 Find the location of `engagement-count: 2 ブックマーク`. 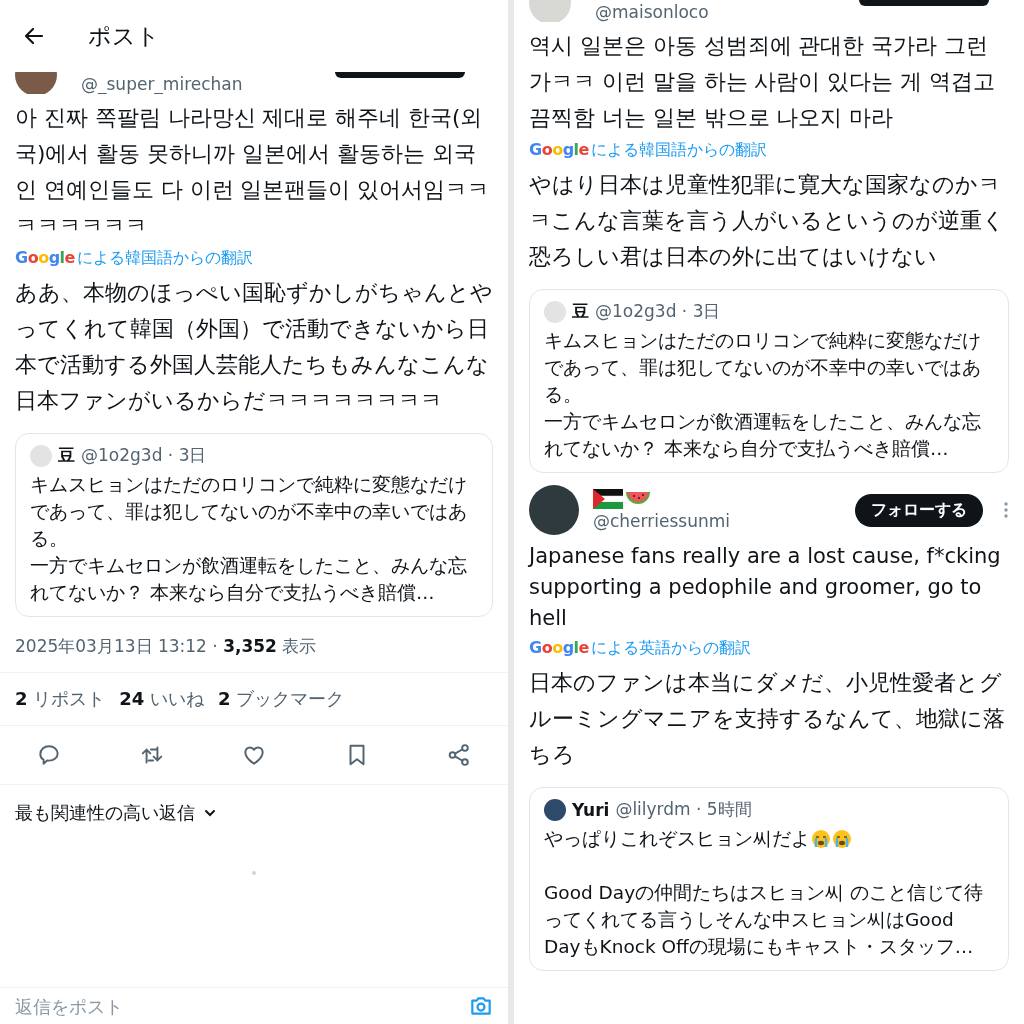

engagement-count: 2 ブックマーク is located at coordinates (281, 699).